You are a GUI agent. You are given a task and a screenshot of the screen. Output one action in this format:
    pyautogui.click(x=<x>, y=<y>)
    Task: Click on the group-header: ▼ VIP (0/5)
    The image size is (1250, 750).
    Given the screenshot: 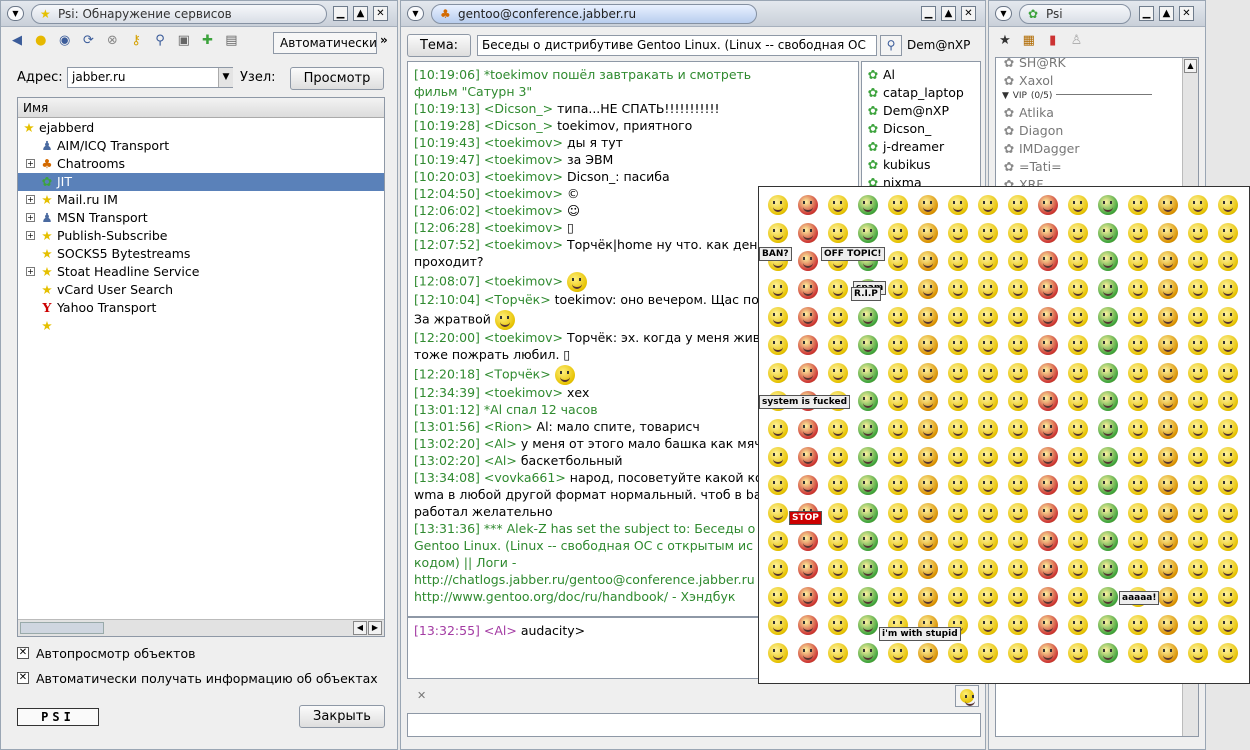 What is the action you would take?
    pyautogui.click(x=1091, y=94)
    